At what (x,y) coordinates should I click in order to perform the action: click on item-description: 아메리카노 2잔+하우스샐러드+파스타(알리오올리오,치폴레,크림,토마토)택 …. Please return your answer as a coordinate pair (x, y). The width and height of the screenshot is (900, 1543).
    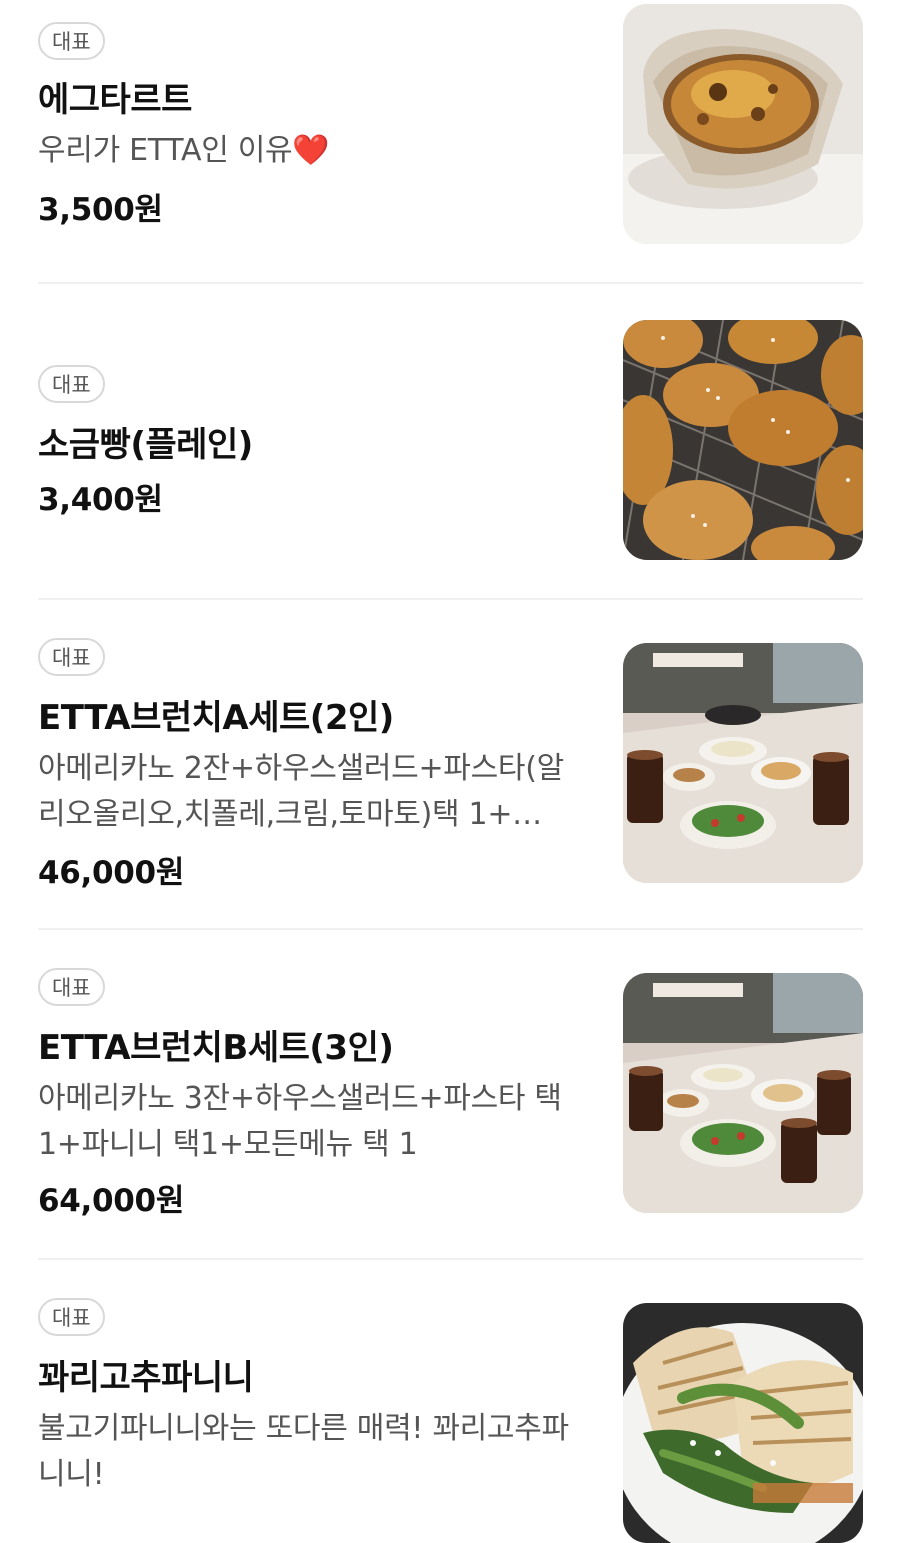
    Looking at the image, I should click on (301, 791).